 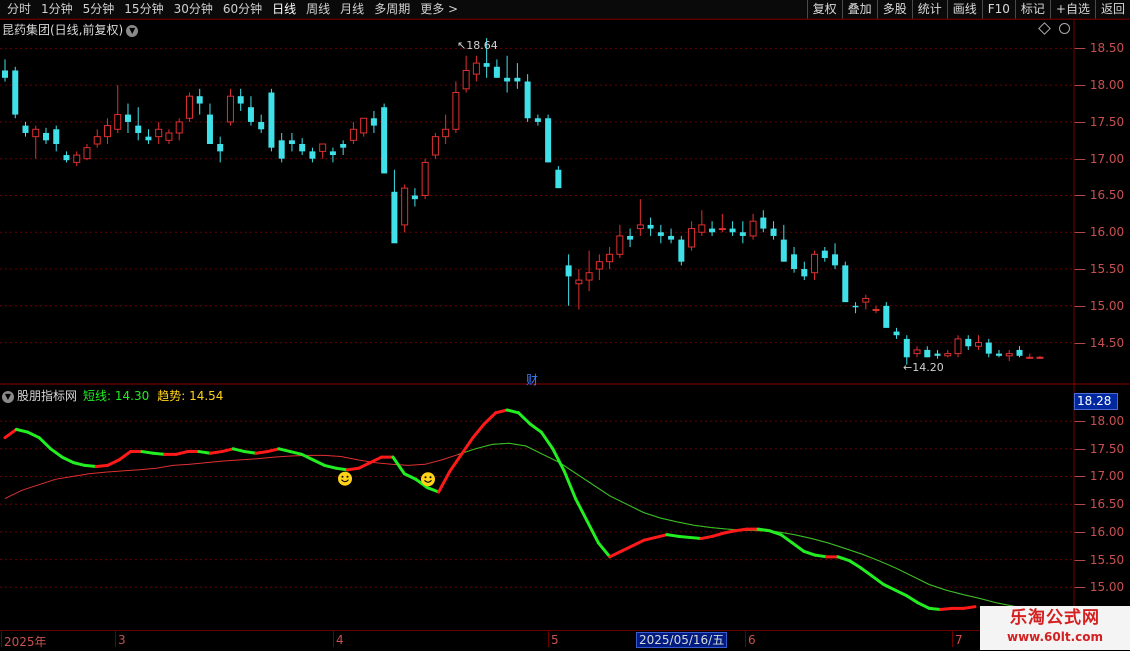 I want to click on watermark-logo: 乐淘公式网 www.60lt.com, so click(x=1055, y=628).